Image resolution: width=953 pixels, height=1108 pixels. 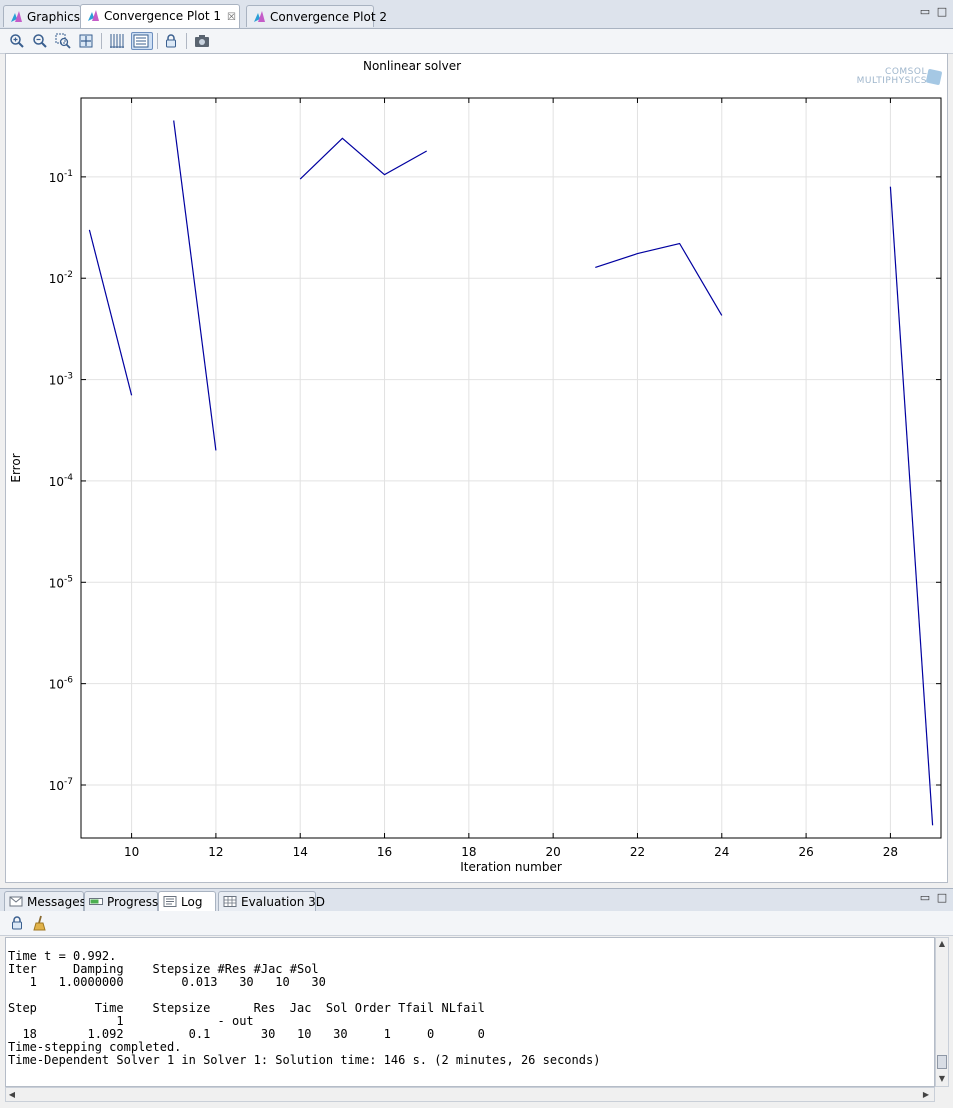 What do you see at coordinates (942, 1062) in the screenshot?
I see `scrollbar-thumb` at bounding box center [942, 1062].